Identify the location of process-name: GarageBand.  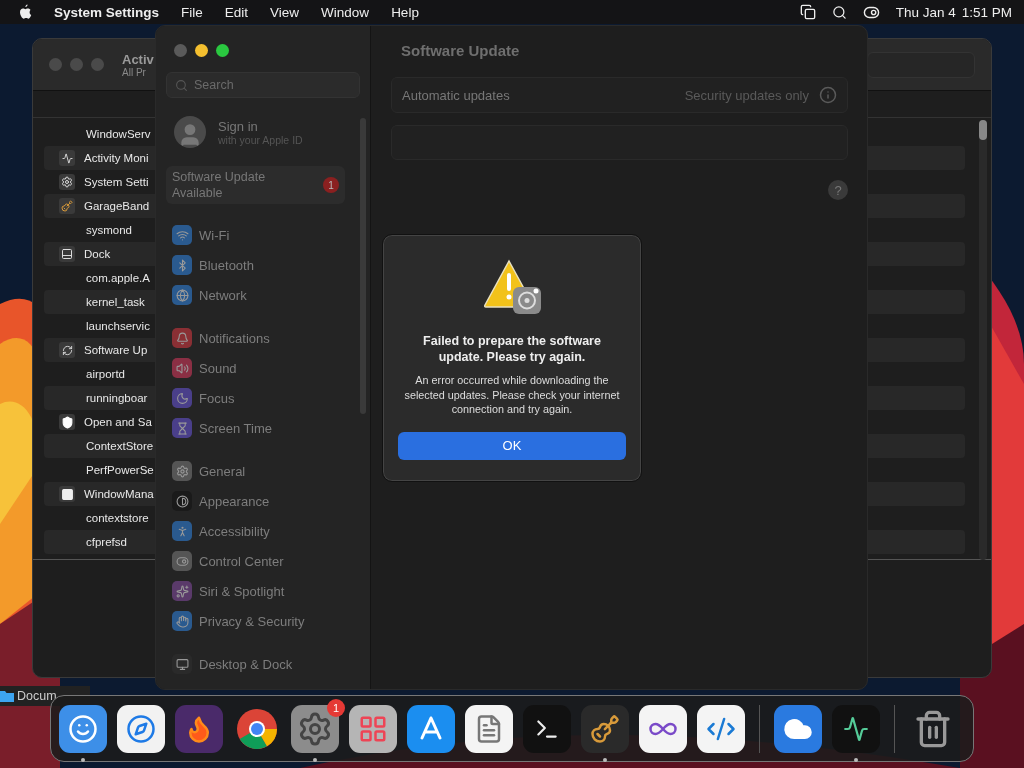
(117, 206).